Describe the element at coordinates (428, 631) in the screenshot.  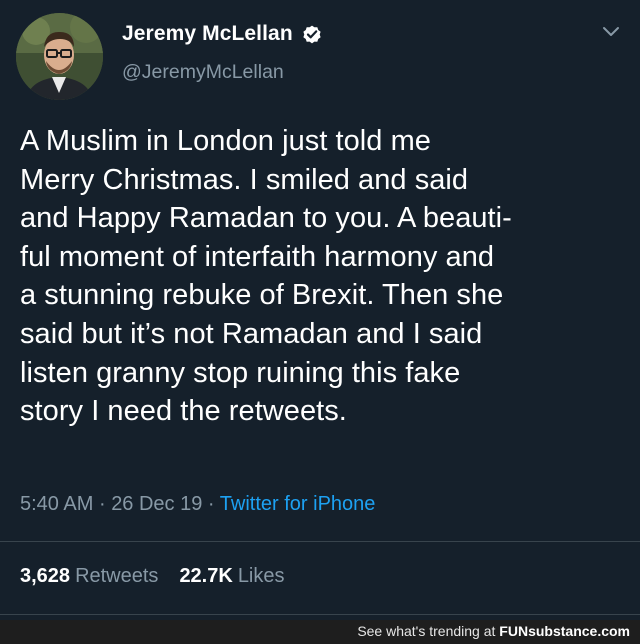
I see `watermark-prefix: See what's trending at` at that location.